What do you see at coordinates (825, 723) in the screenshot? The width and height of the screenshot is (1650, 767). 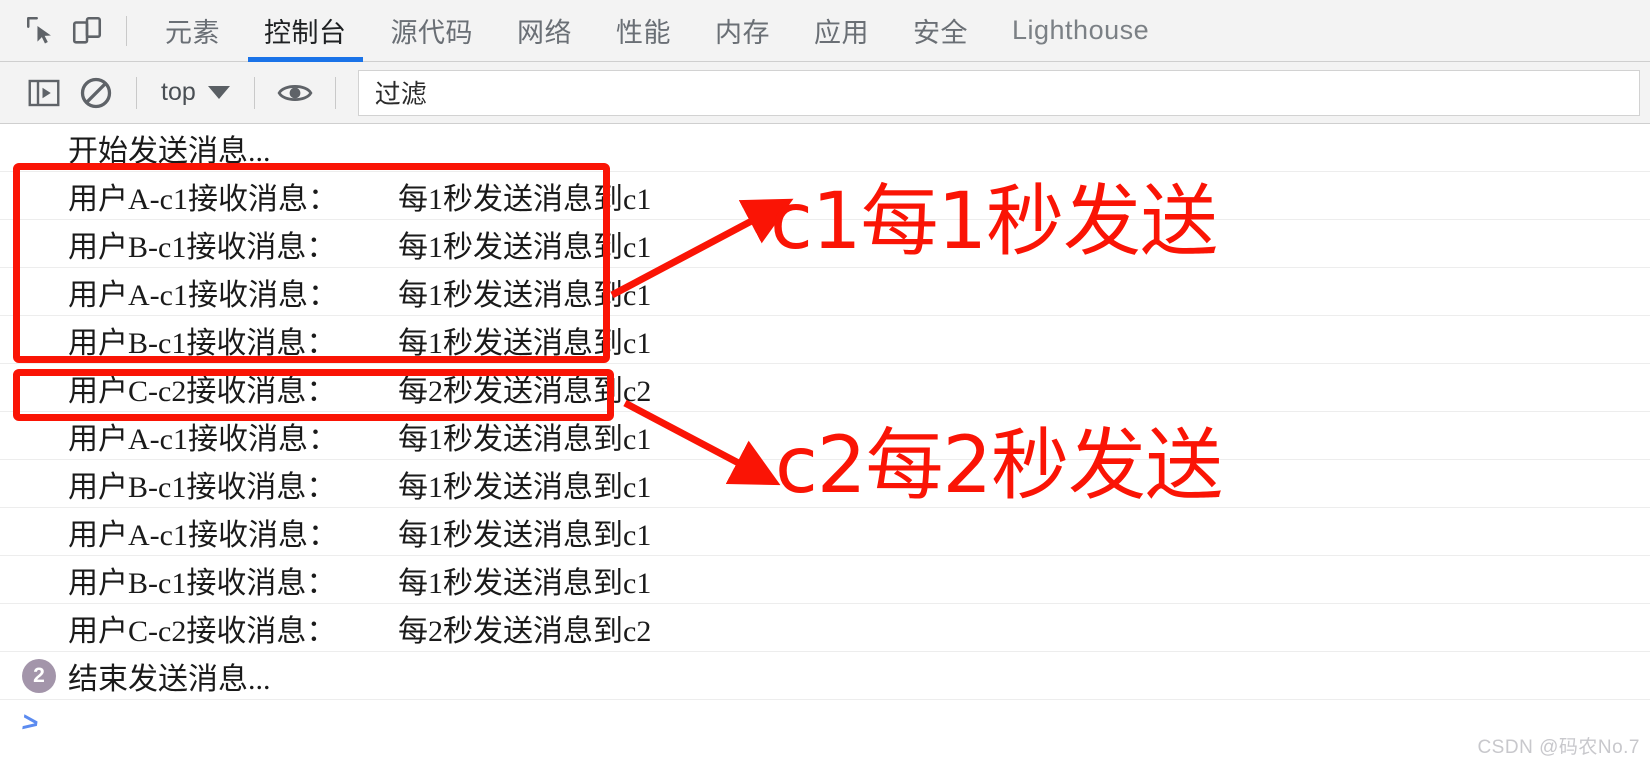 I see `console-prompt: >` at bounding box center [825, 723].